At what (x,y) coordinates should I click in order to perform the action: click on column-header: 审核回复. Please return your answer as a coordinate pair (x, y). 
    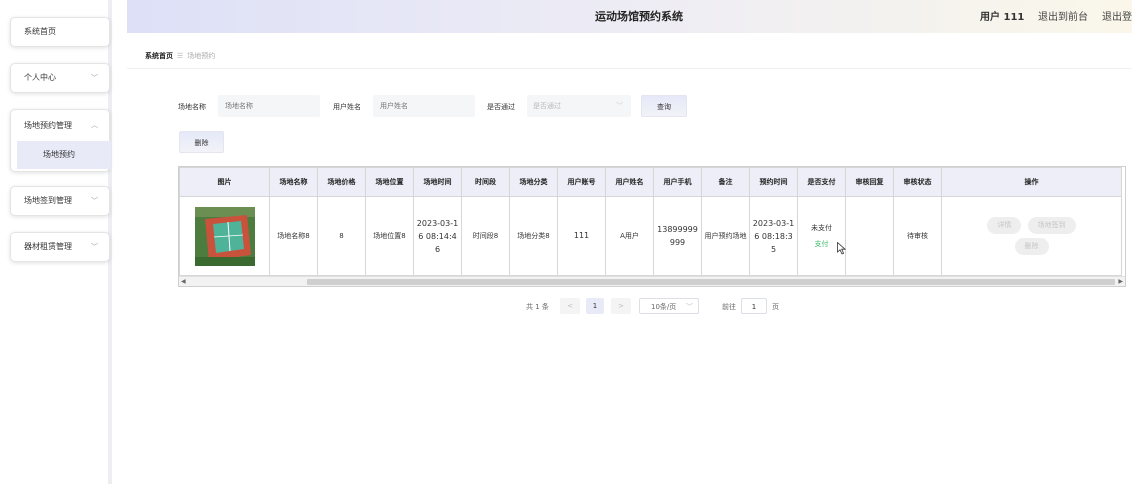
    Looking at the image, I should click on (869, 182).